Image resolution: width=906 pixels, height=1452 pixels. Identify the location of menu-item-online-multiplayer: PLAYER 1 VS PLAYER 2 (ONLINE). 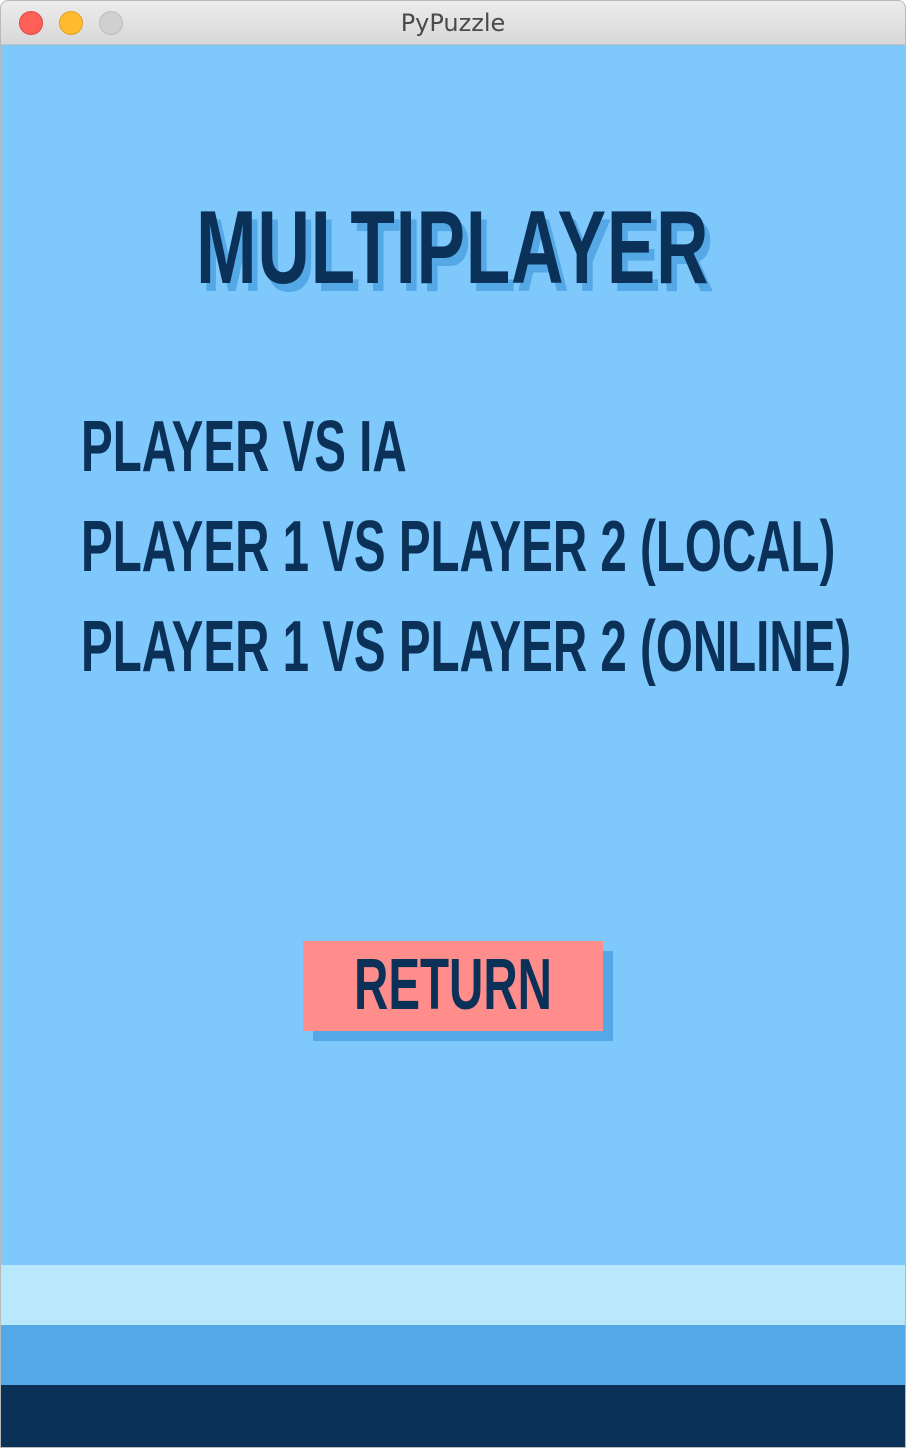
(466, 647).